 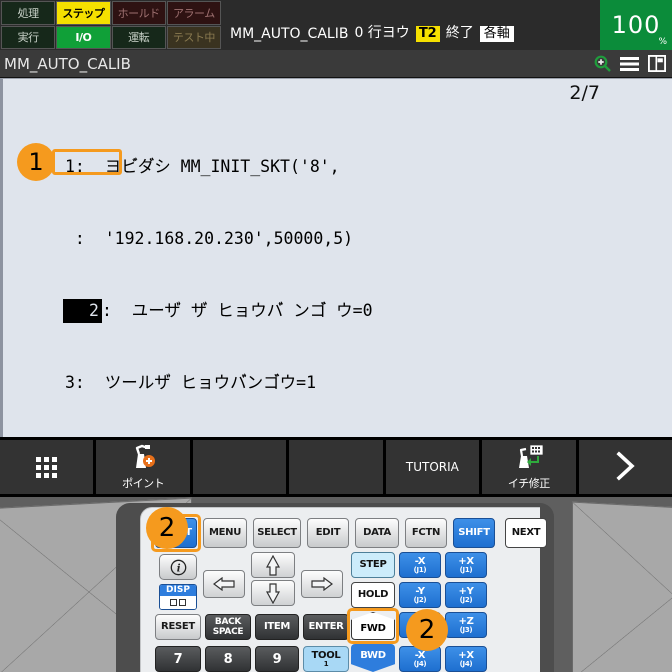 I want to click on key-enter: ENTER, so click(x=326, y=627).